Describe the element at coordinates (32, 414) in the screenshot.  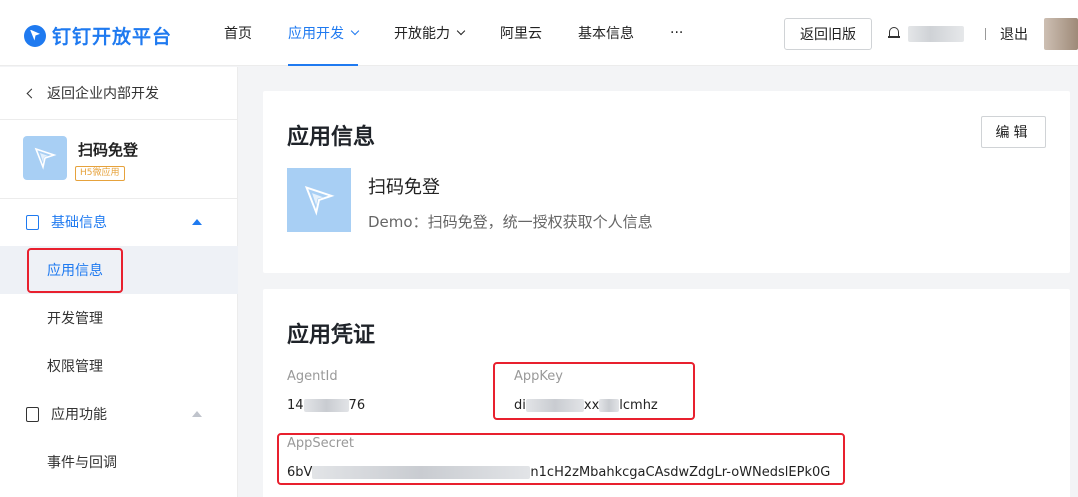
I see `app-feature-icon` at that location.